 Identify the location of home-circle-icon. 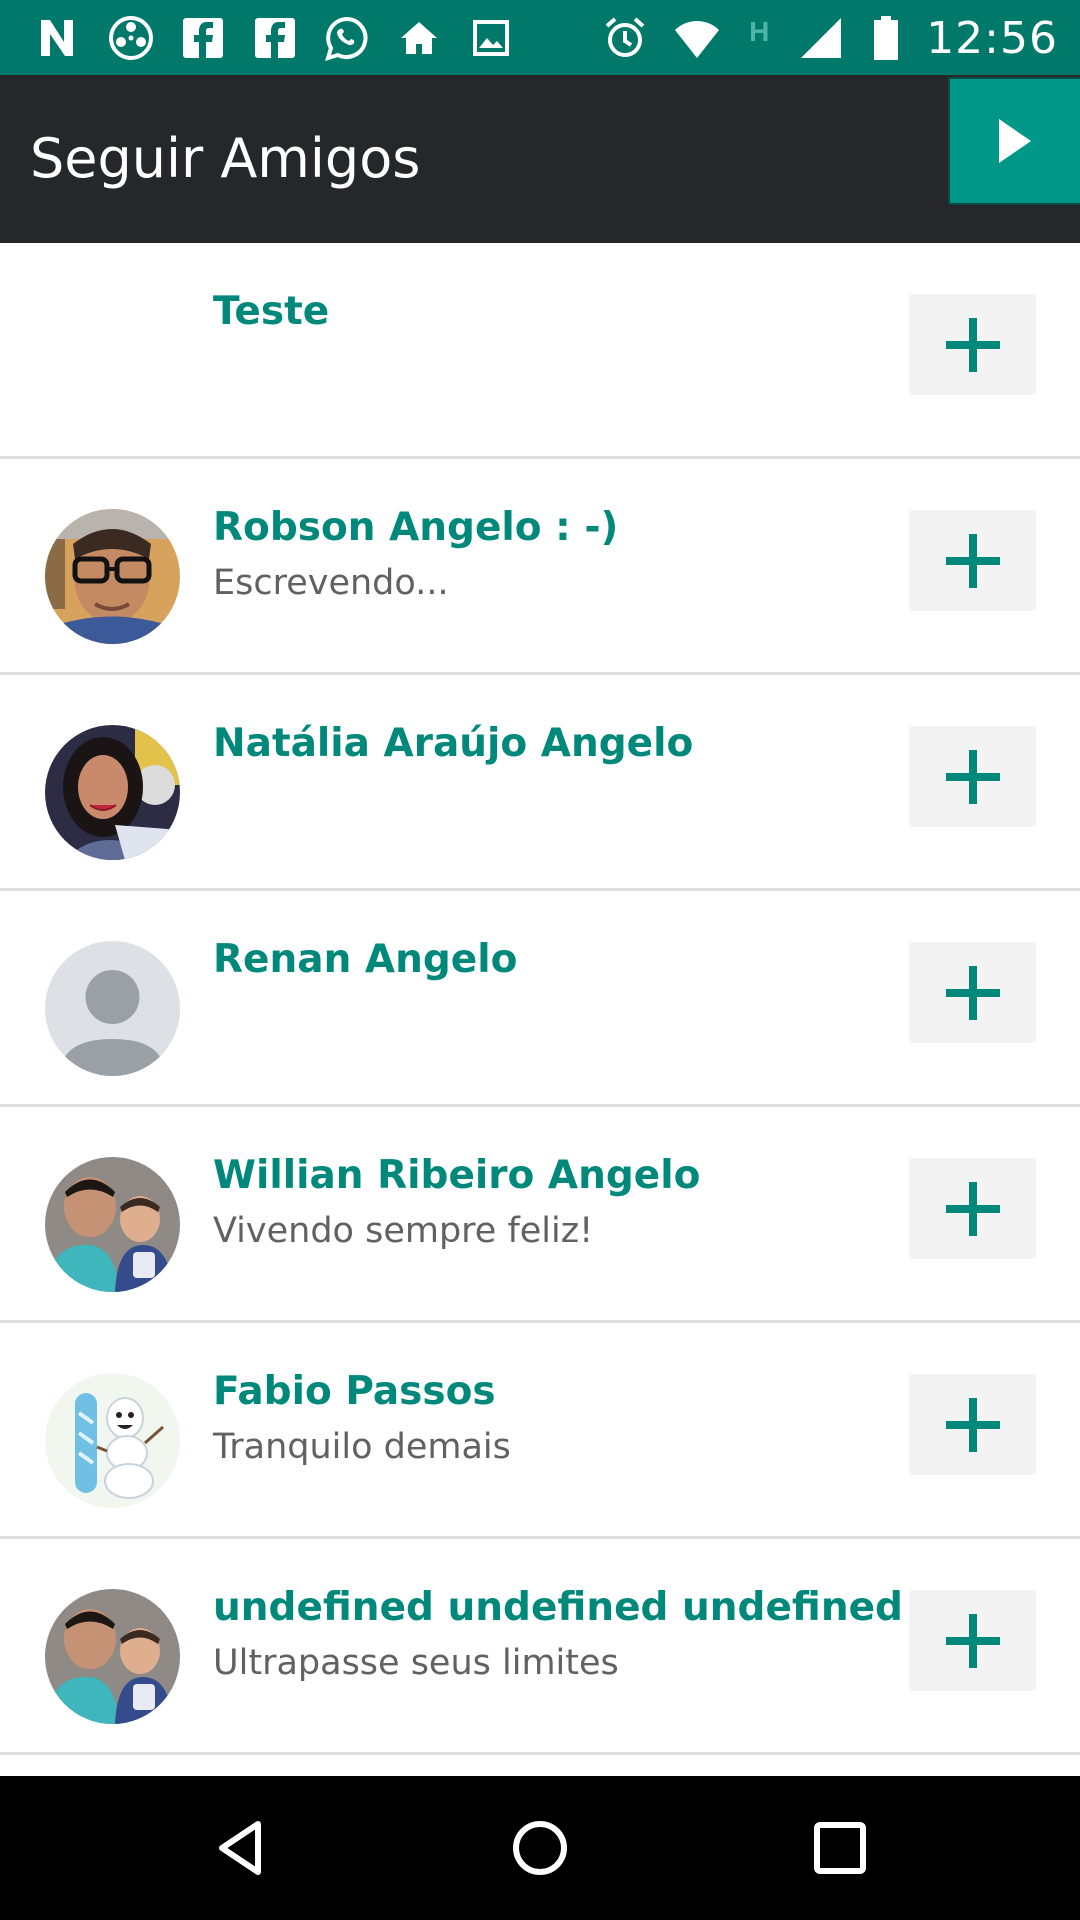
(540, 1848).